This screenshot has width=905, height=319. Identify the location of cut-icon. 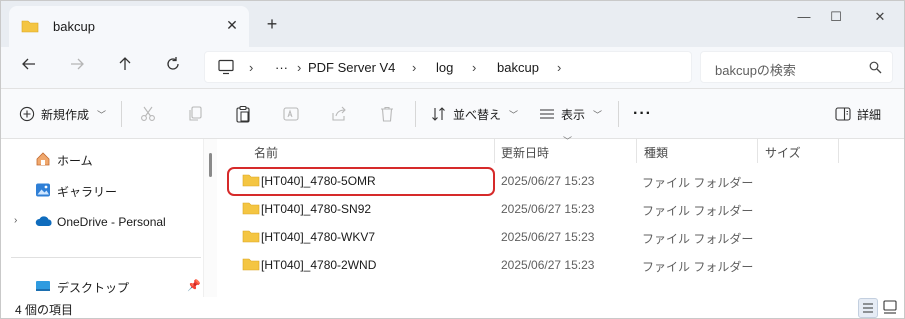
(149, 115).